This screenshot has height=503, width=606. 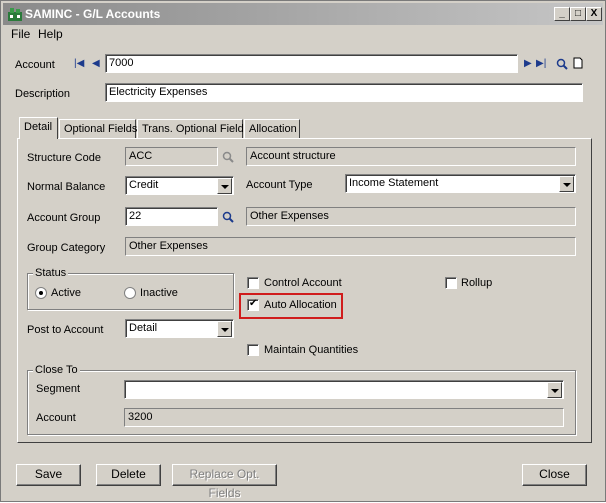 What do you see at coordinates (93, 14) in the screenshot?
I see `window-title: SAMINC - G/L Accounts` at bounding box center [93, 14].